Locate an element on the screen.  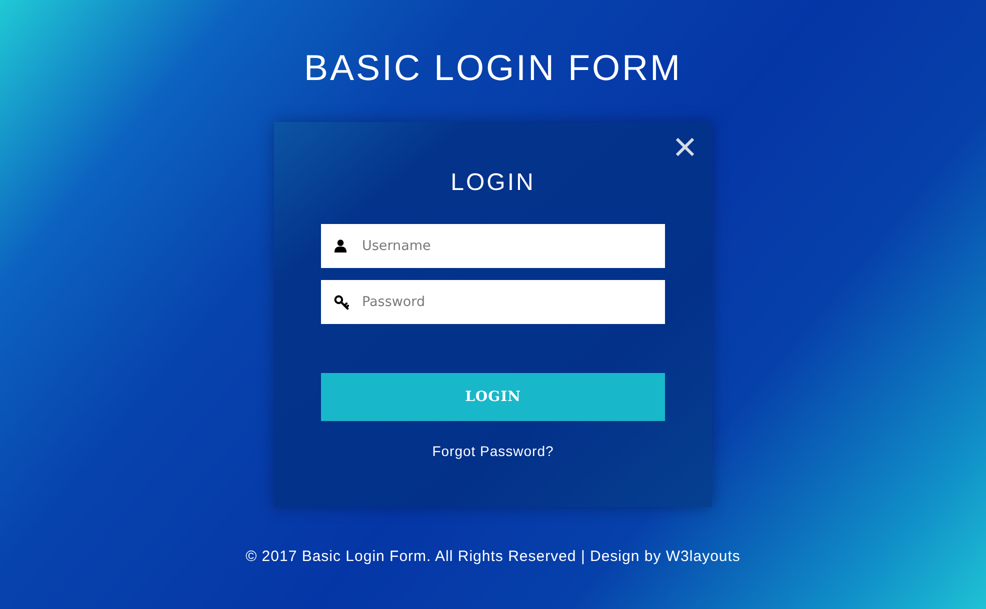
close-button is located at coordinates (685, 147).